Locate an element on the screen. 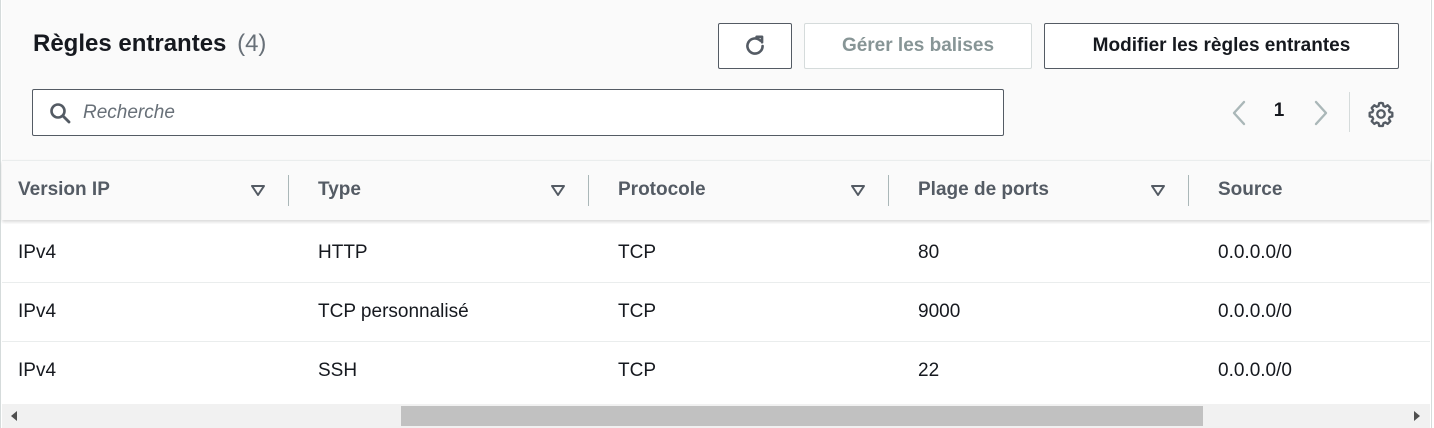  table-row: IPv4 HTTP TCP 80 0.0.0.0/0 is located at coordinates (716, 253).